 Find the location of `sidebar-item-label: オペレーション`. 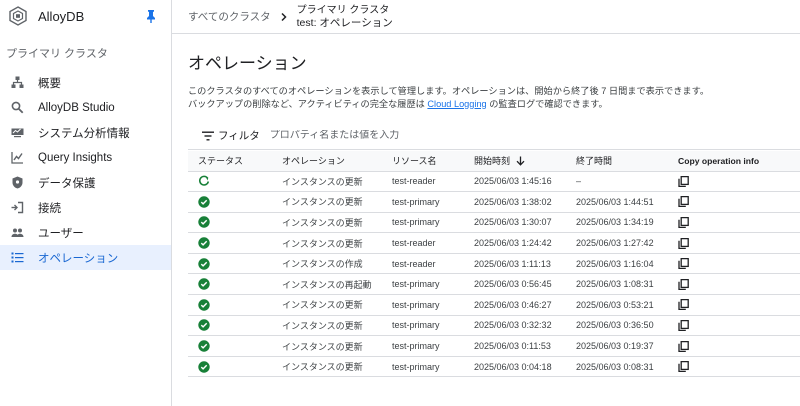

sidebar-item-label: オペレーション is located at coordinates (78, 258).